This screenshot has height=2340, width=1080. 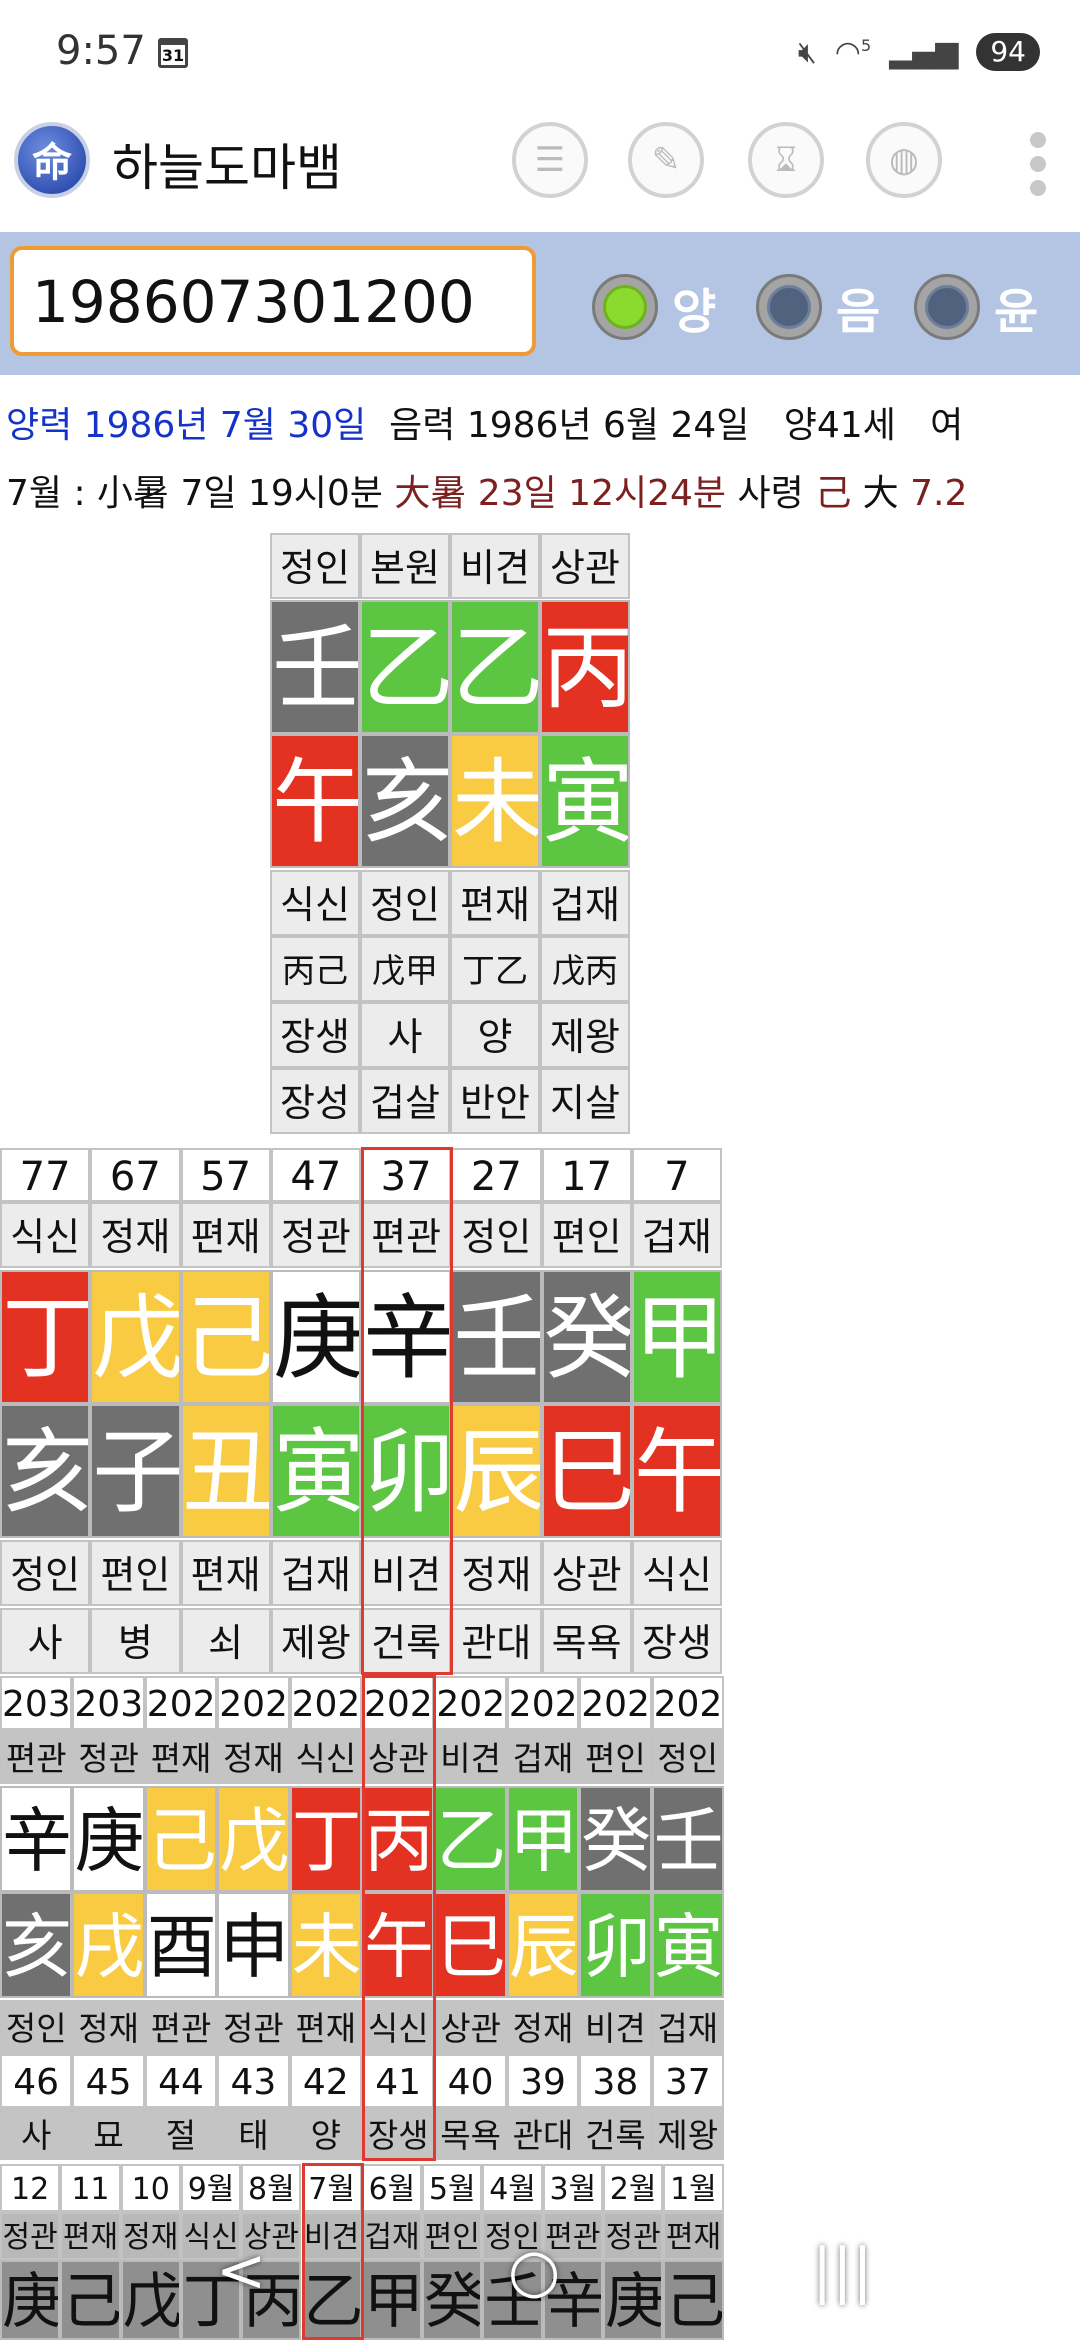 What do you see at coordinates (406, 1337) in the screenshot?
I see `daeun-stem: 辛` at bounding box center [406, 1337].